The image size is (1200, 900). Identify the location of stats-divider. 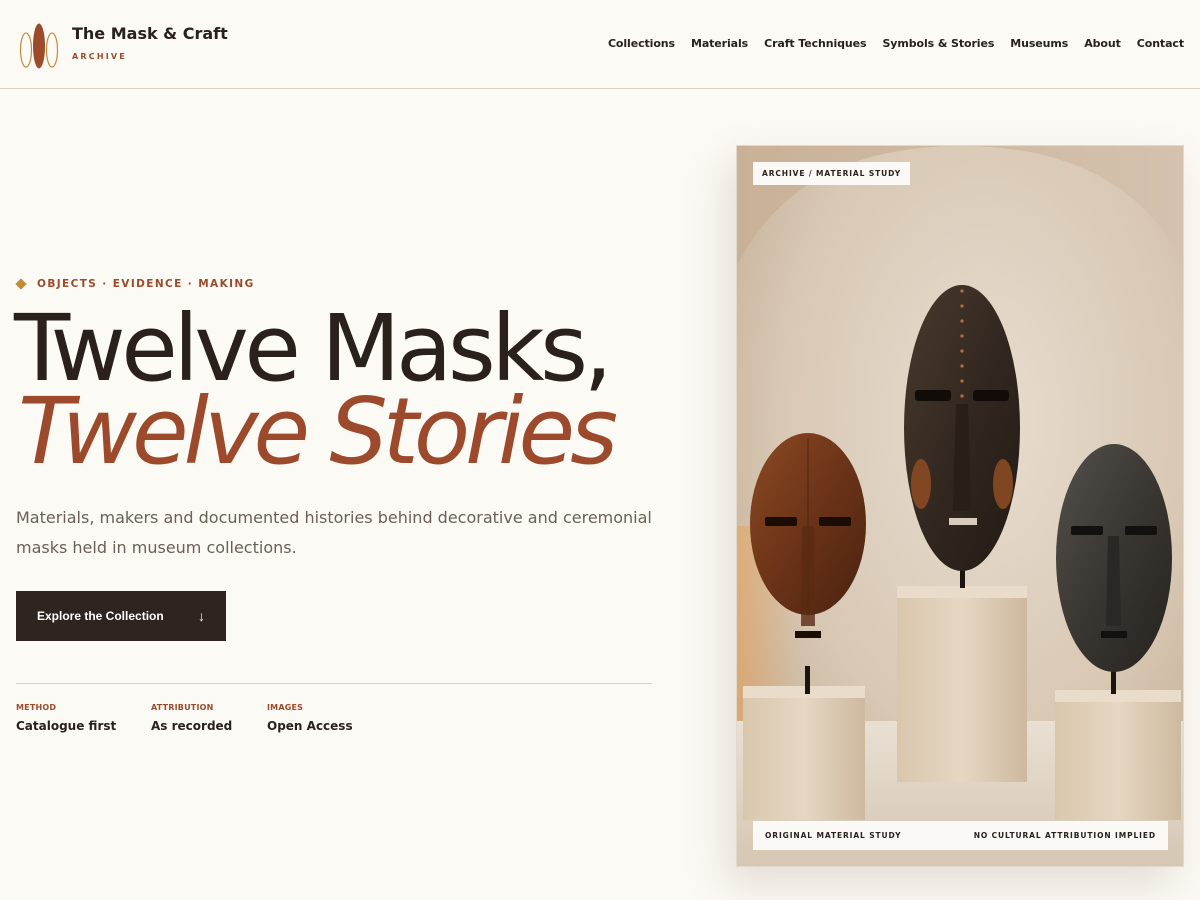
(334, 683).